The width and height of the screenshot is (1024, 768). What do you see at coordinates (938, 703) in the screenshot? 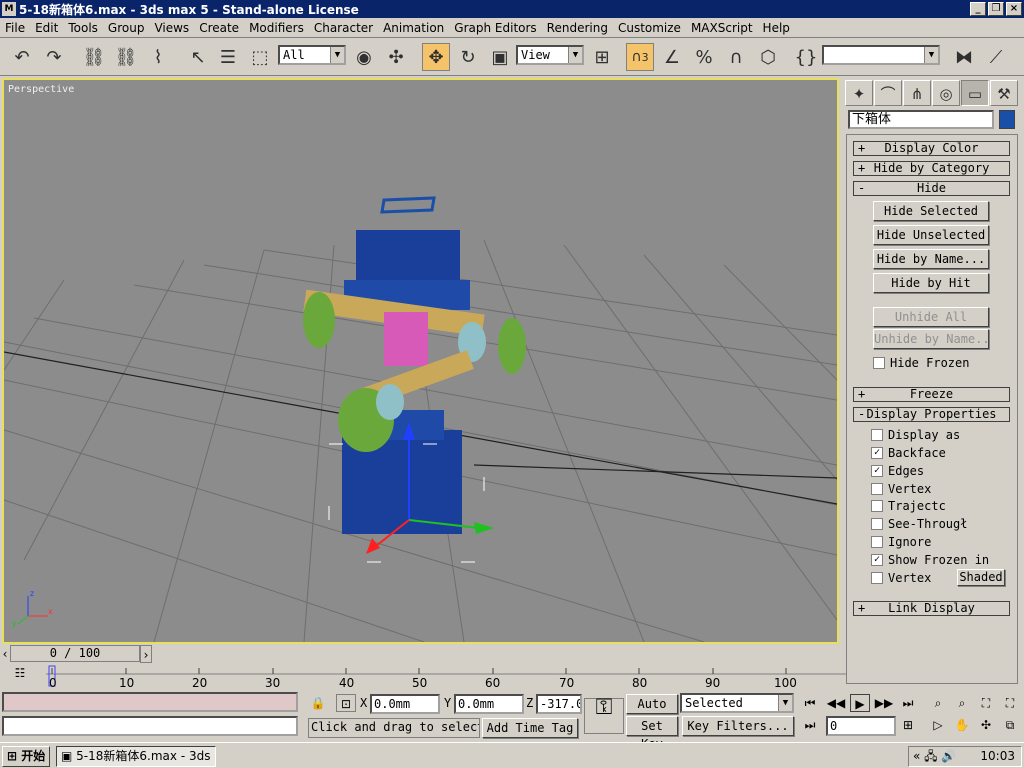
I see `zoom-icon: ⌕` at bounding box center [938, 703].